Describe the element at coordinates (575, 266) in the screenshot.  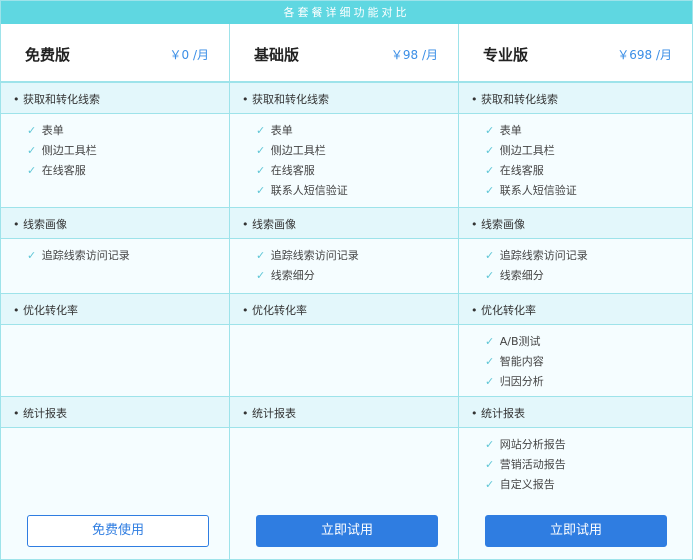
I see `section-features: ✓ 追踪线索访问记录 ✓ 线索细分` at that location.